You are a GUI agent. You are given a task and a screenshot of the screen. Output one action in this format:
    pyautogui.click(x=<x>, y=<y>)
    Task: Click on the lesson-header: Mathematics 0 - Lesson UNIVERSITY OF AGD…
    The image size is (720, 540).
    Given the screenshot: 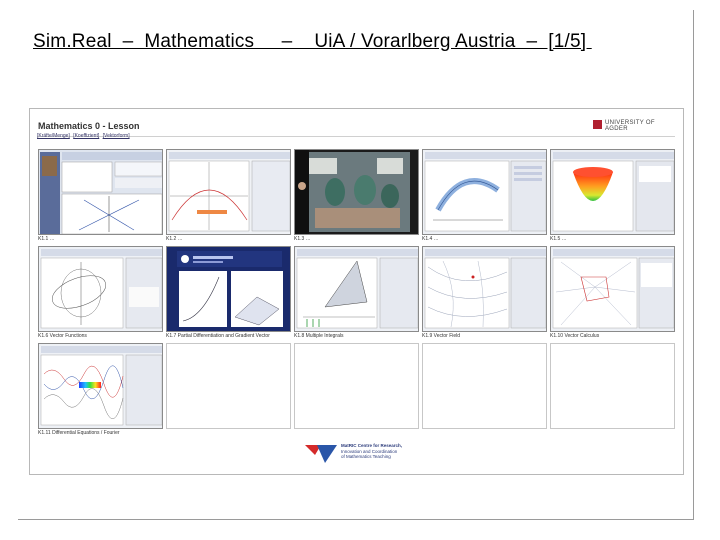 What is the action you would take?
    pyautogui.click(x=356, y=126)
    